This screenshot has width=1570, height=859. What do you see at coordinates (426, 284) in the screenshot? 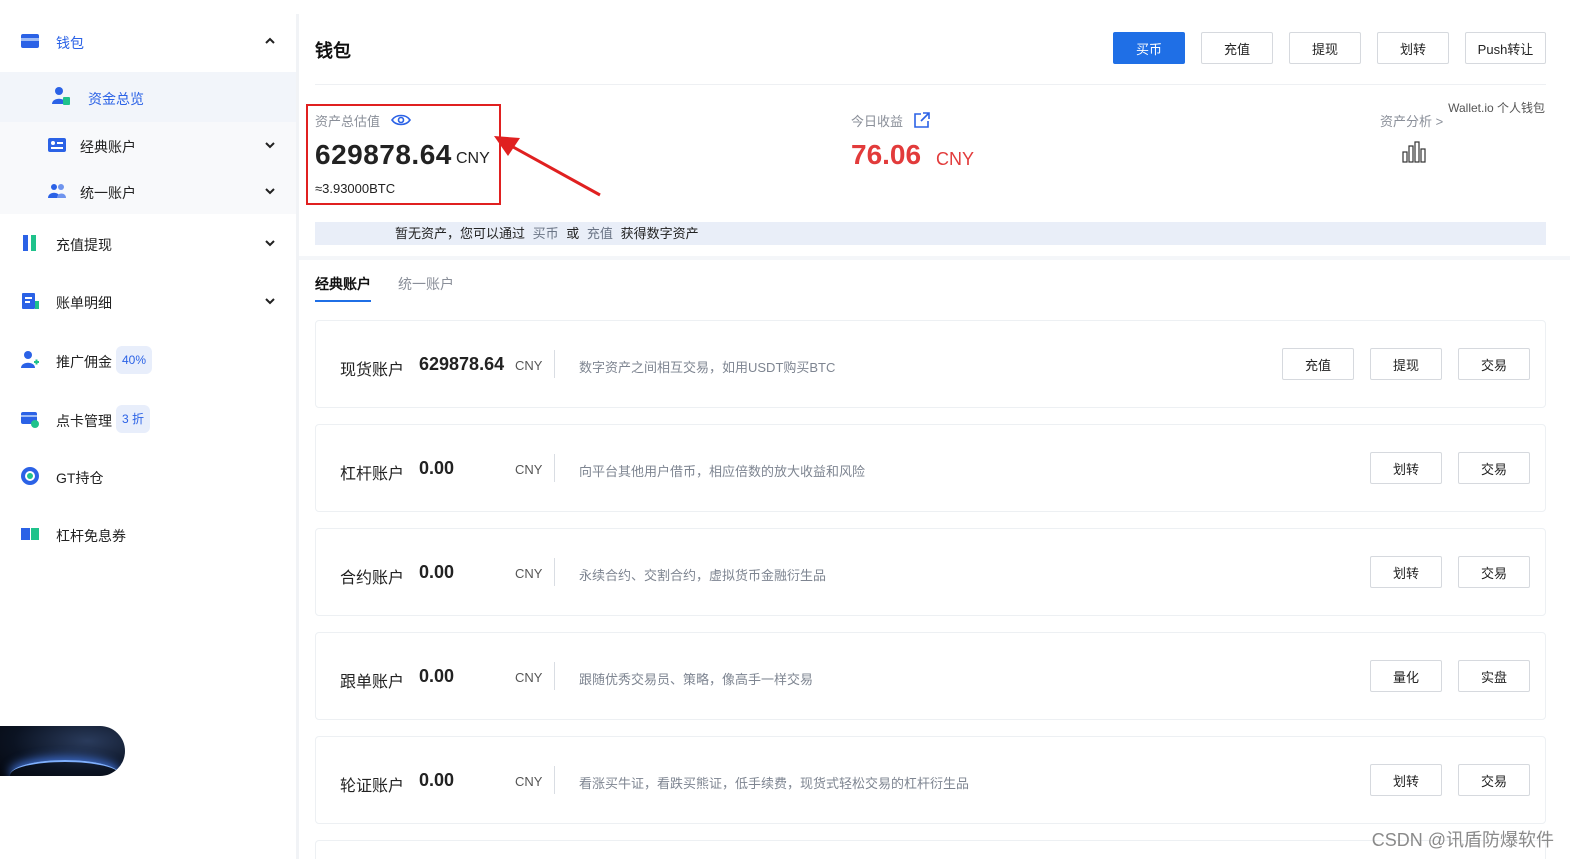
I see `tab-unified-account: 统一账户` at bounding box center [426, 284].